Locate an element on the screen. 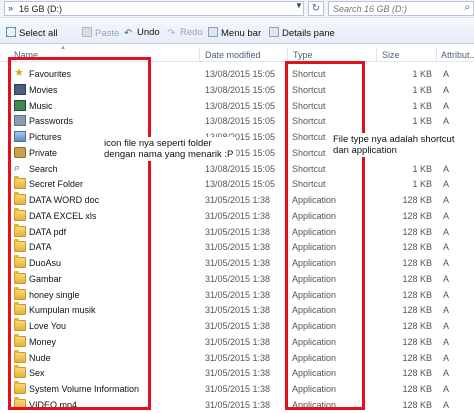 Image resolution: width=474 pixels, height=413 pixels. undo-label: Undo is located at coordinates (148, 32).